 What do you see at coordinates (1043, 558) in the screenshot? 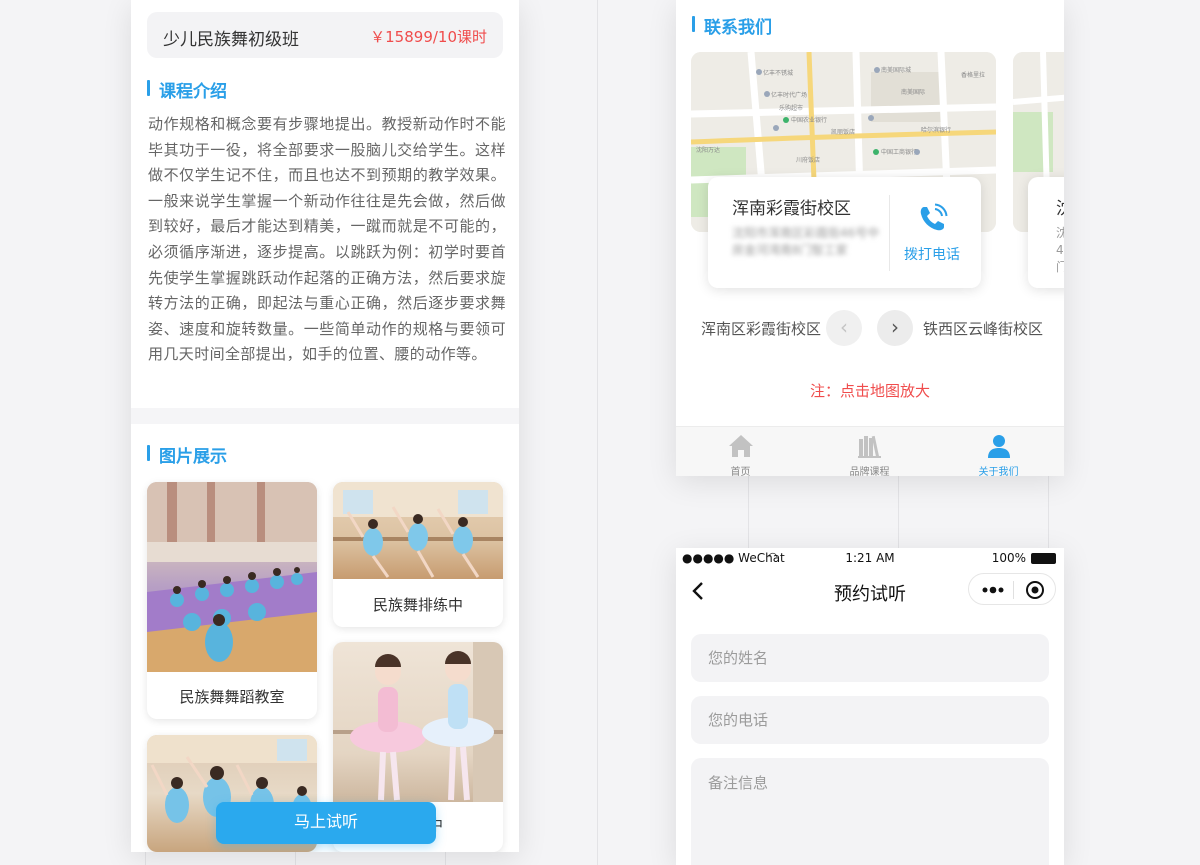
I see `battery-icon` at bounding box center [1043, 558].